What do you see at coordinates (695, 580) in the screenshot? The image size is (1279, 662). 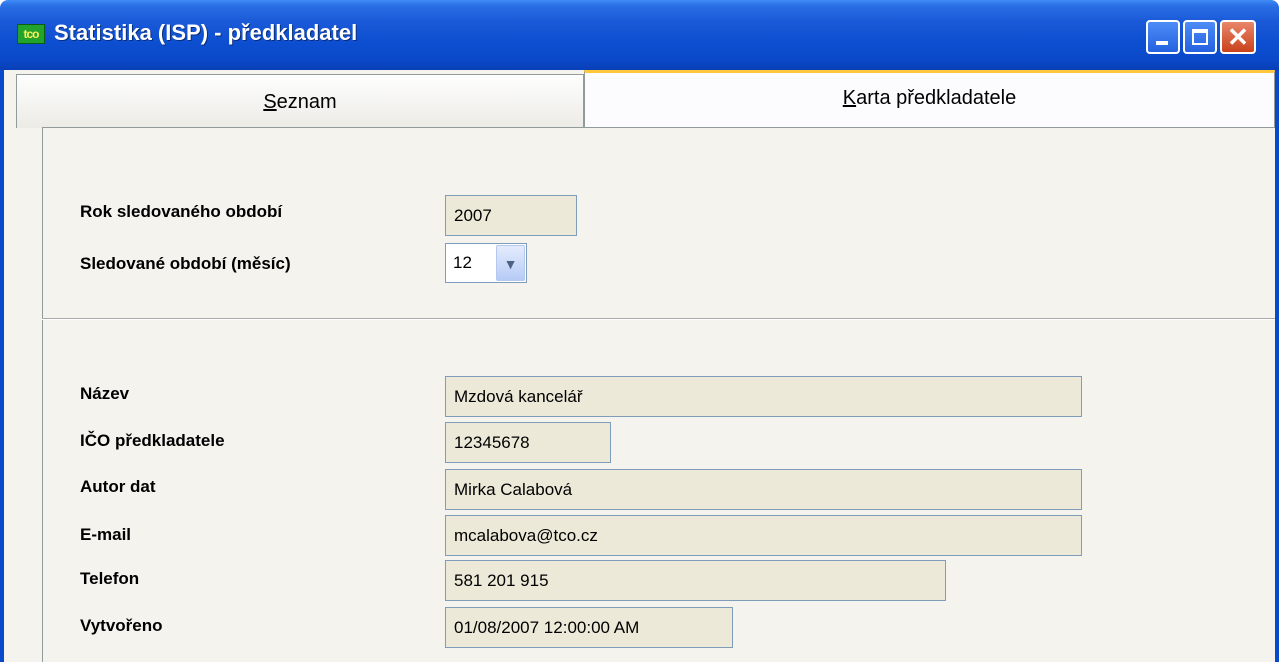 I see `phone-field: 581 201 915` at bounding box center [695, 580].